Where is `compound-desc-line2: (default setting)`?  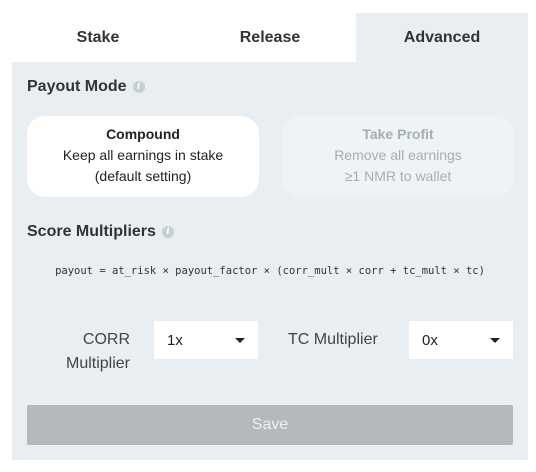 compound-desc-line2: (default setting) is located at coordinates (143, 176).